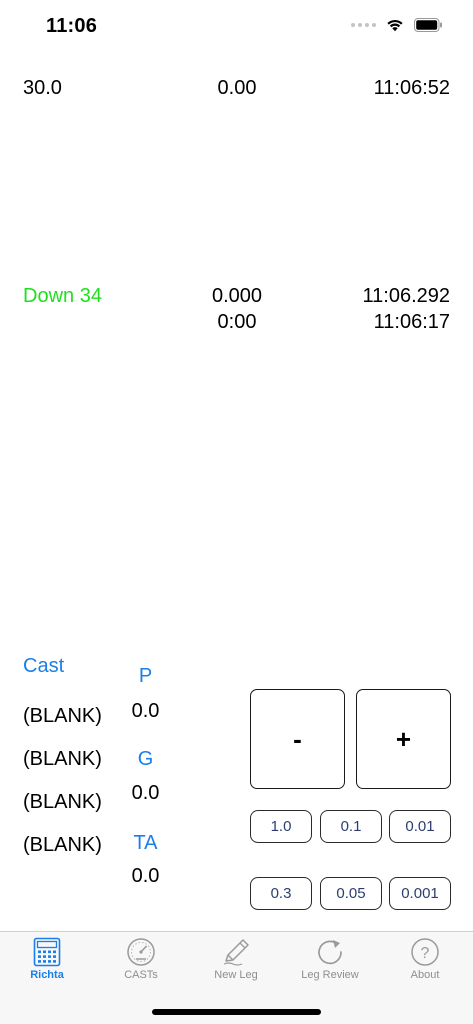 The height and width of the screenshot is (1024, 473). What do you see at coordinates (425, 975) in the screenshot?
I see `tab-label-about: About` at bounding box center [425, 975].